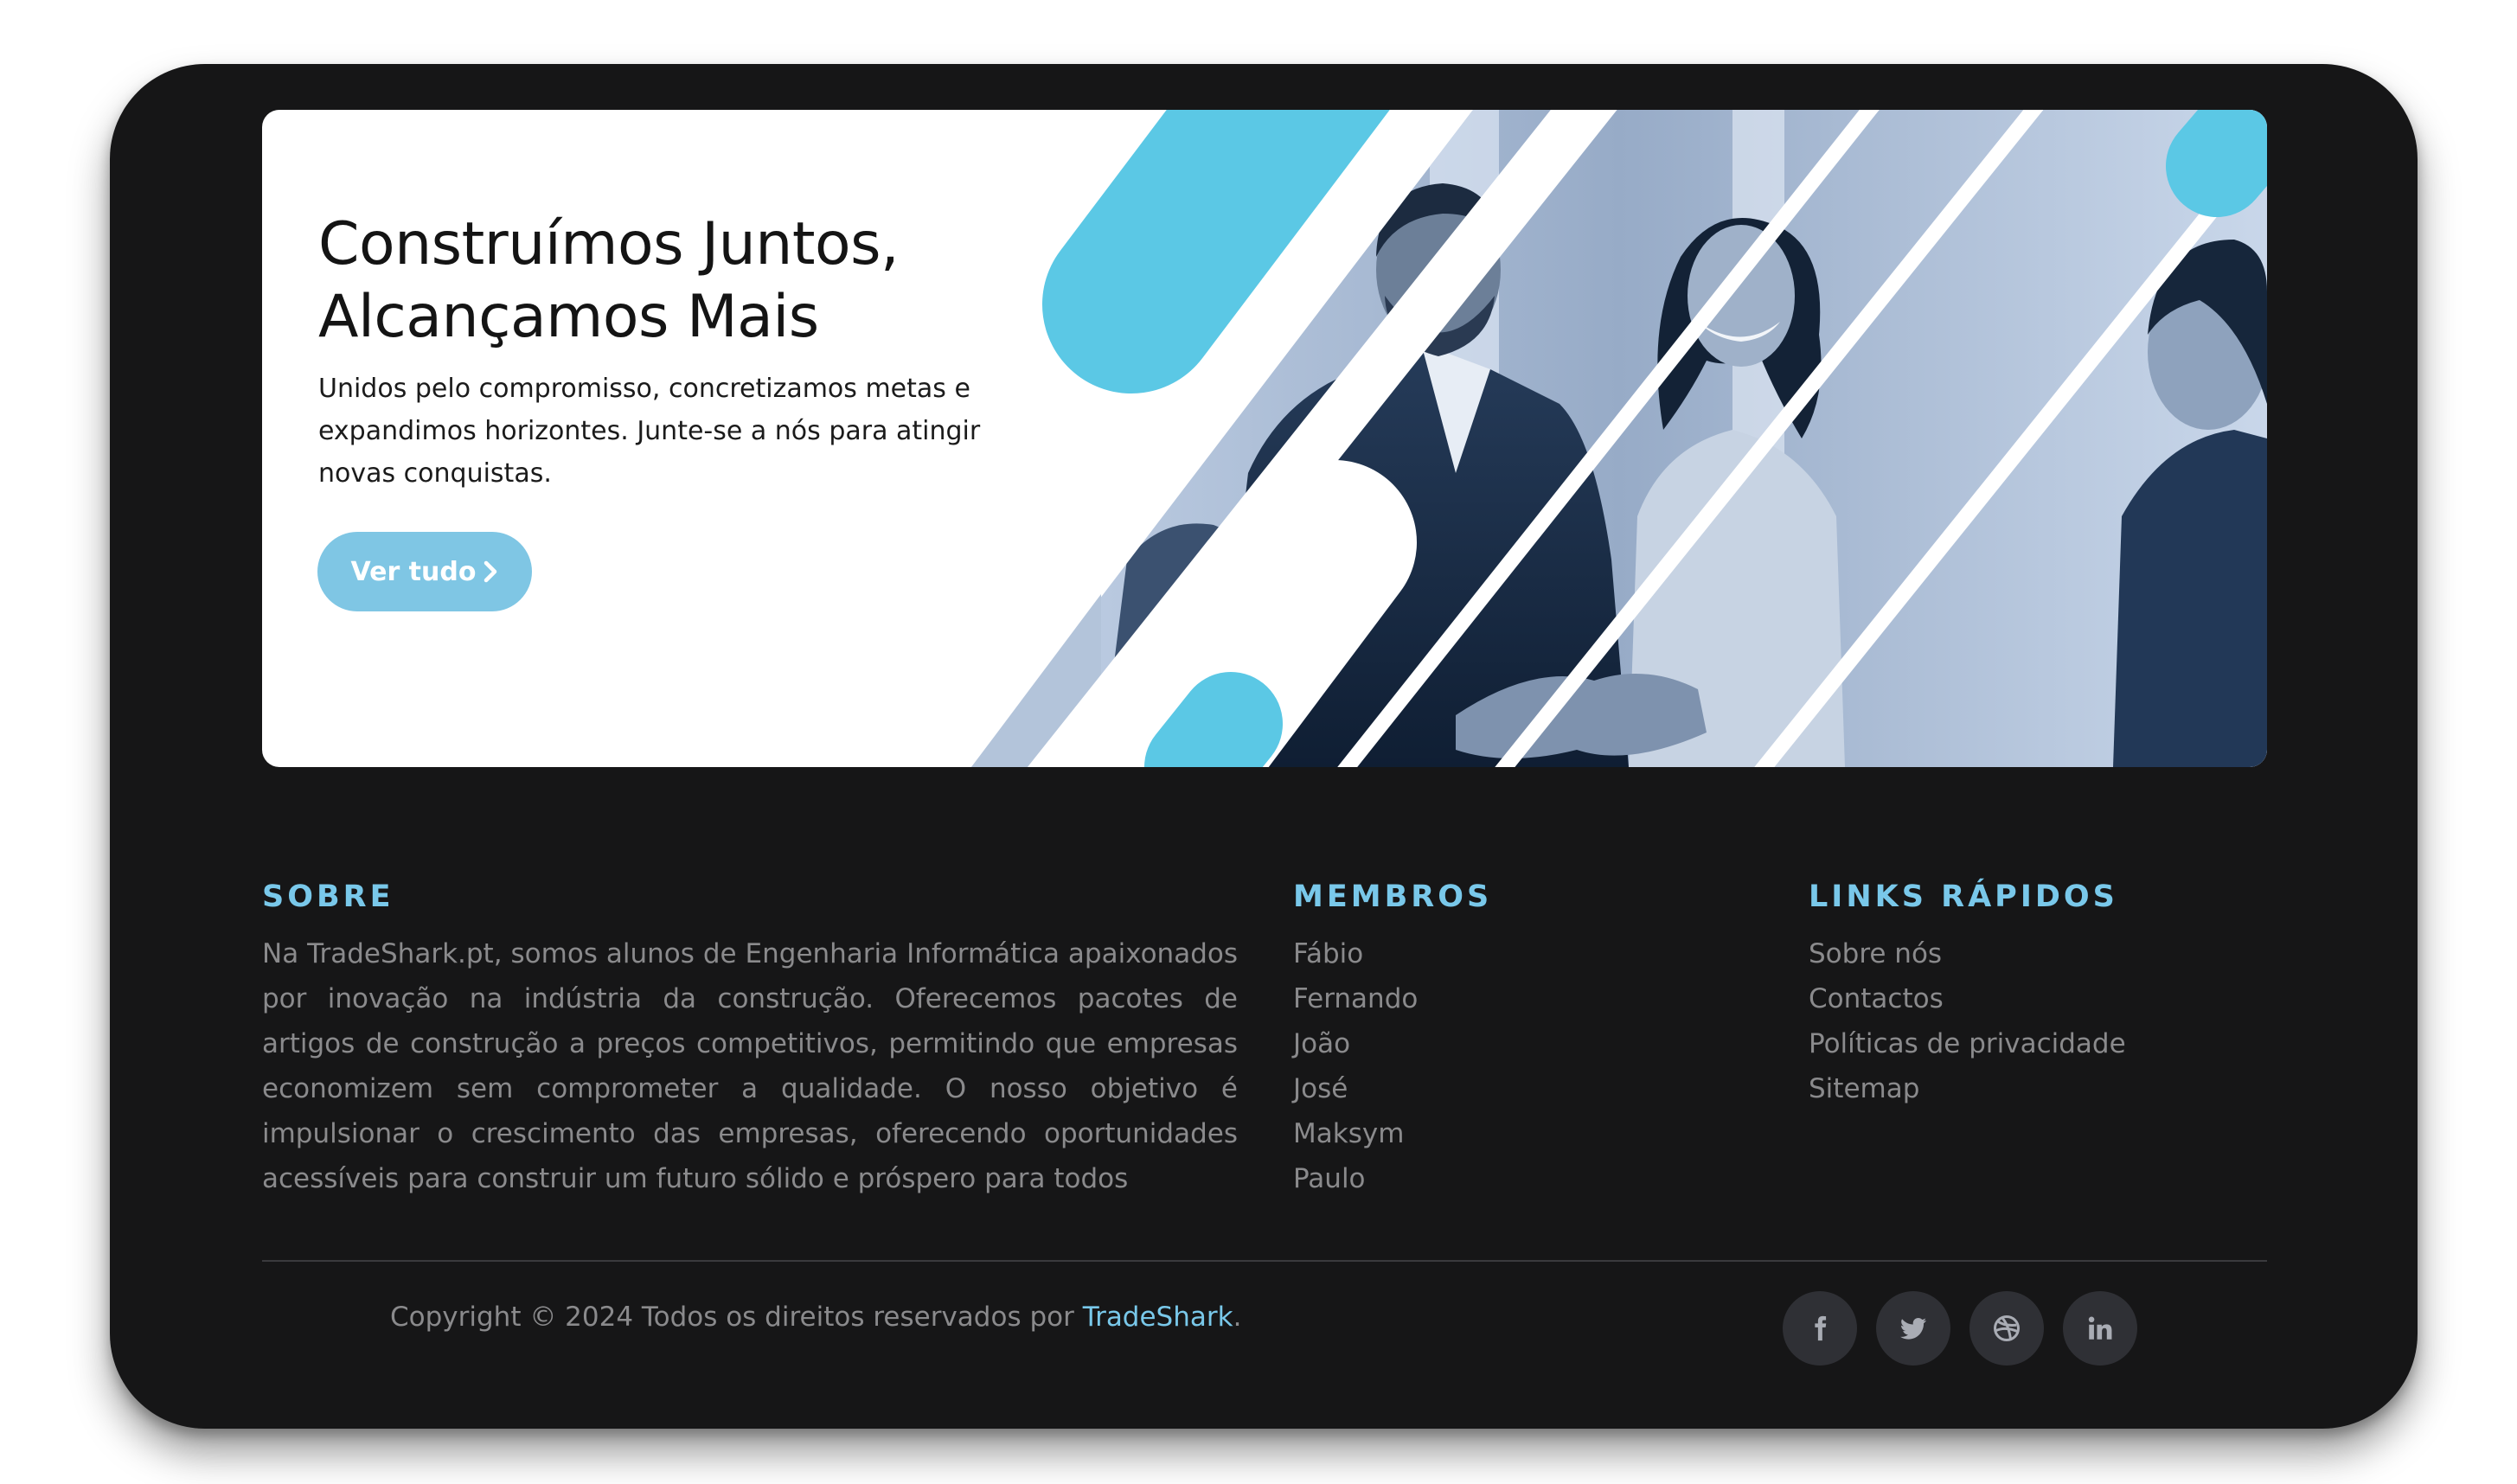 The width and height of the screenshot is (2517, 1484). I want to click on member-jose: José, so click(1320, 1089).